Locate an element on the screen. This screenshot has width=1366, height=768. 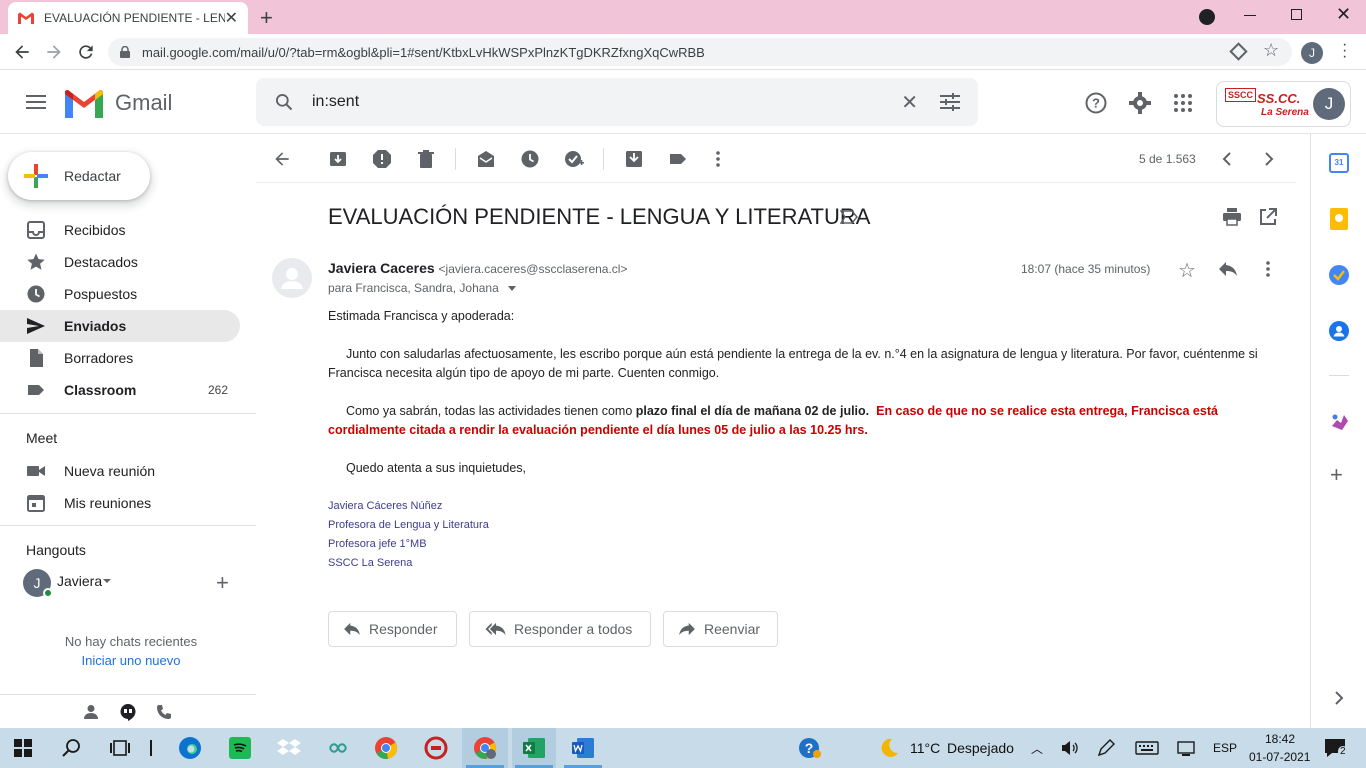
importance-marker-icon is located at coordinates (849, 217).